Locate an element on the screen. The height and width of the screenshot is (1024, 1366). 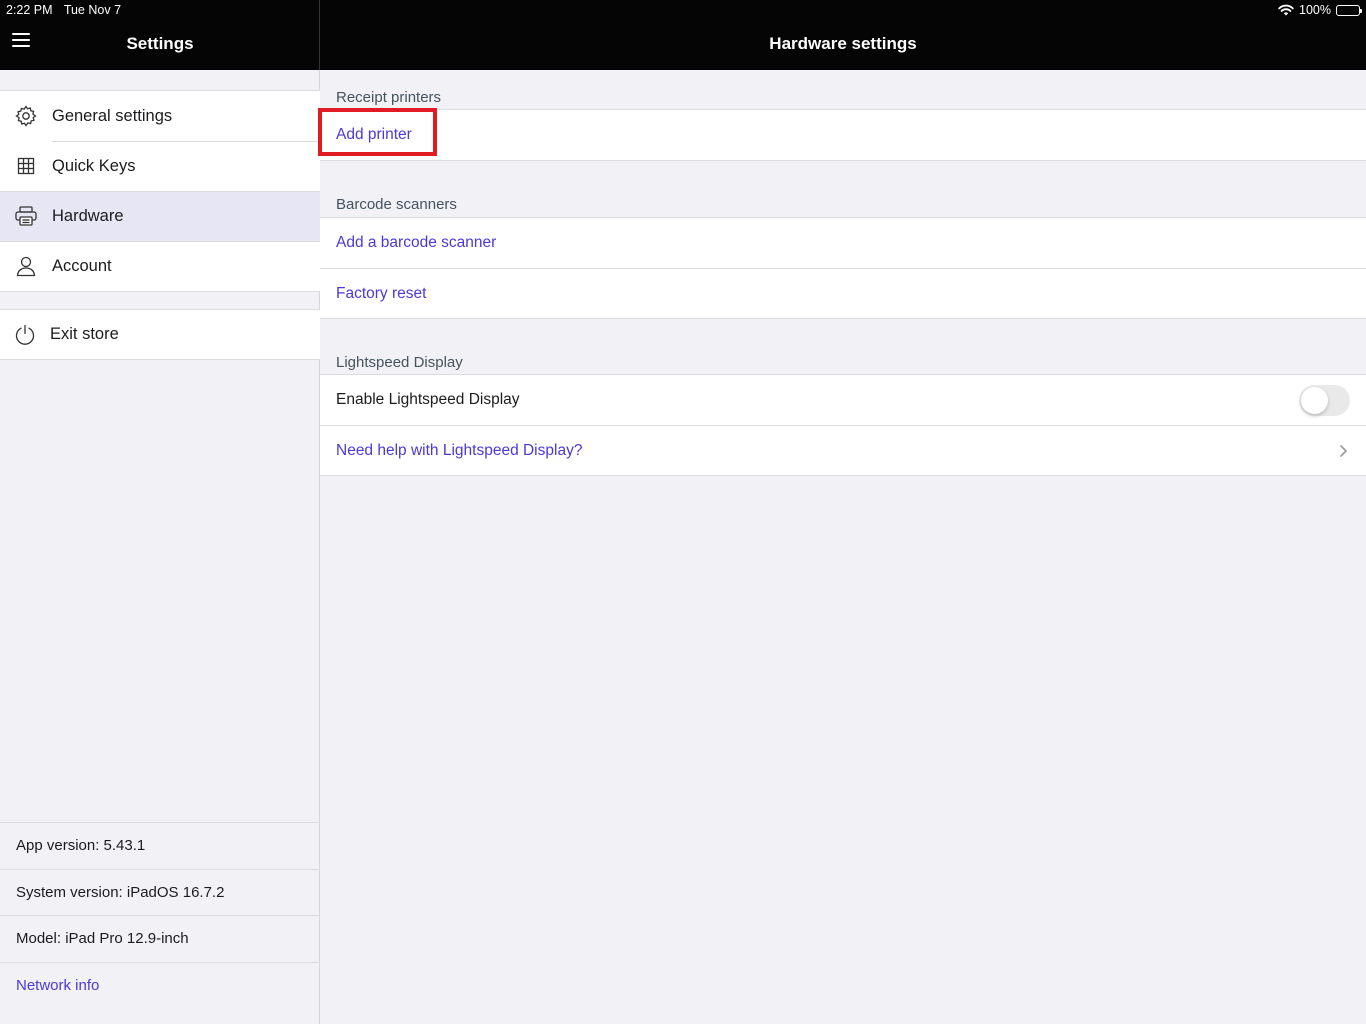
sidebar-item-label: Hardware is located at coordinates (88, 215).